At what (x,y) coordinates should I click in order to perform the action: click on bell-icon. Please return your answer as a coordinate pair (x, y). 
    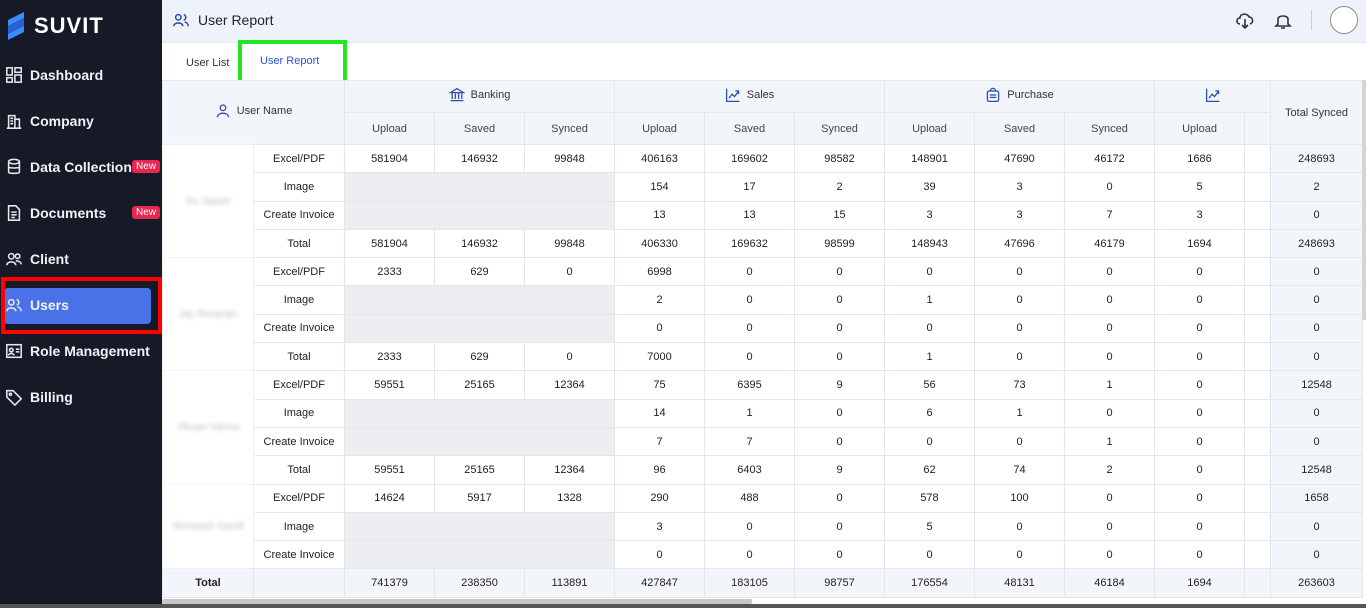
    Looking at the image, I should click on (1283, 20).